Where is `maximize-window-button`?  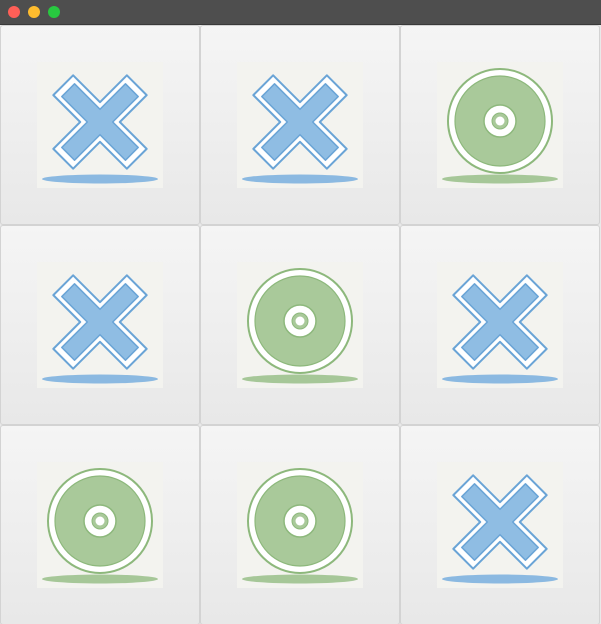
maximize-window-button is located at coordinates (54, 12).